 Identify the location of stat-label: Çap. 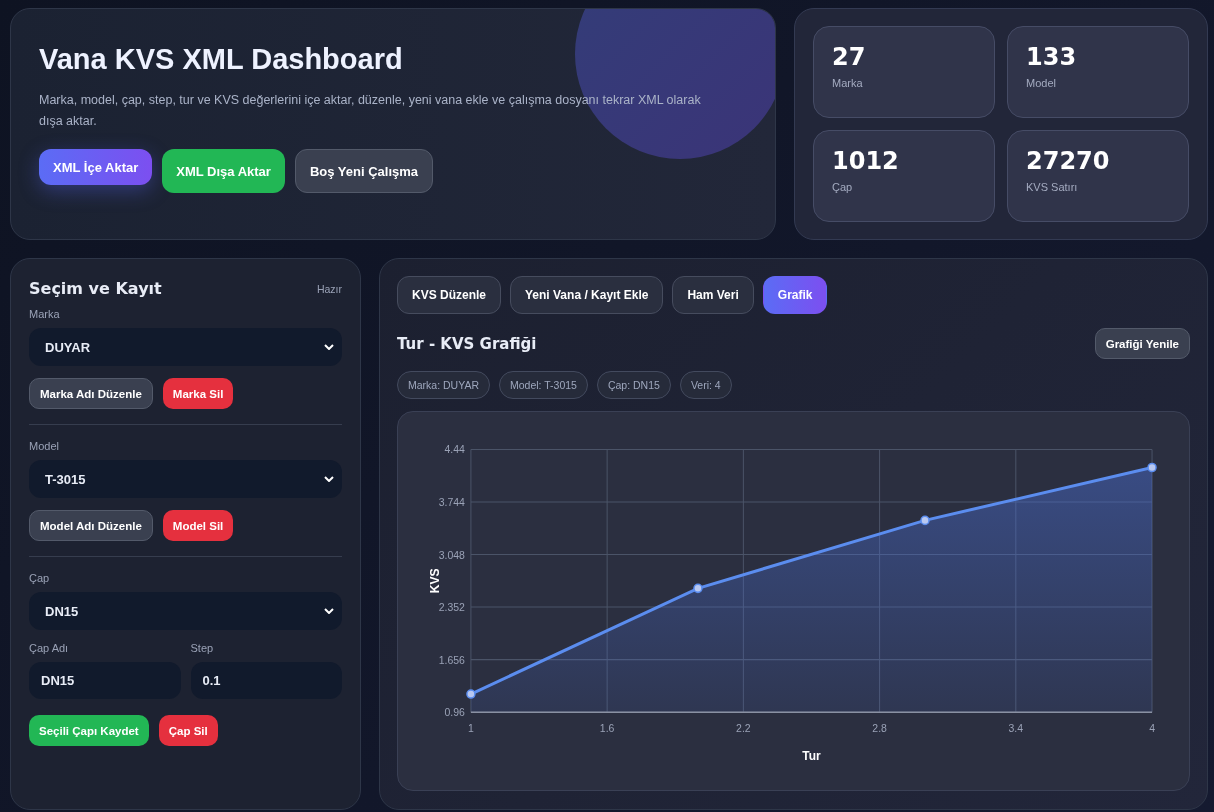
(843, 187).